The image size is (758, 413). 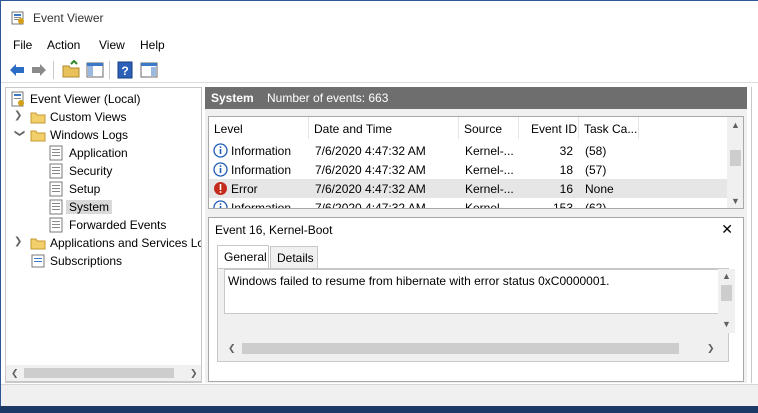 I want to click on back-arrow-icon, so click(x=17, y=70).